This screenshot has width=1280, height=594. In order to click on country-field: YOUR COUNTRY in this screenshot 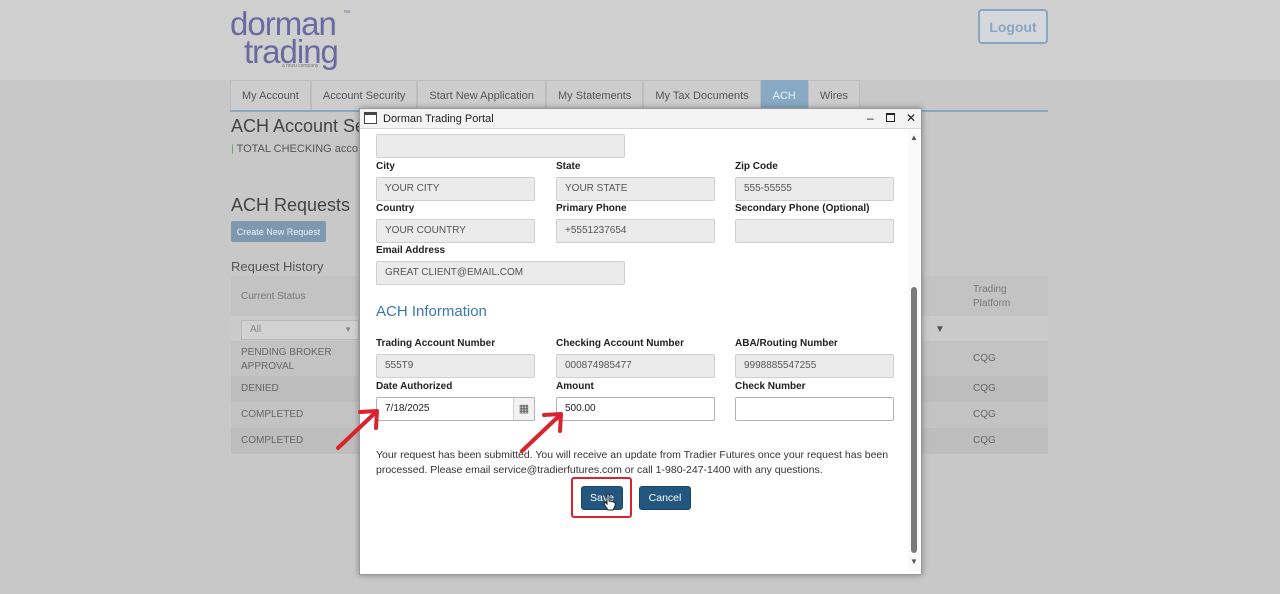, I will do `click(455, 231)`.